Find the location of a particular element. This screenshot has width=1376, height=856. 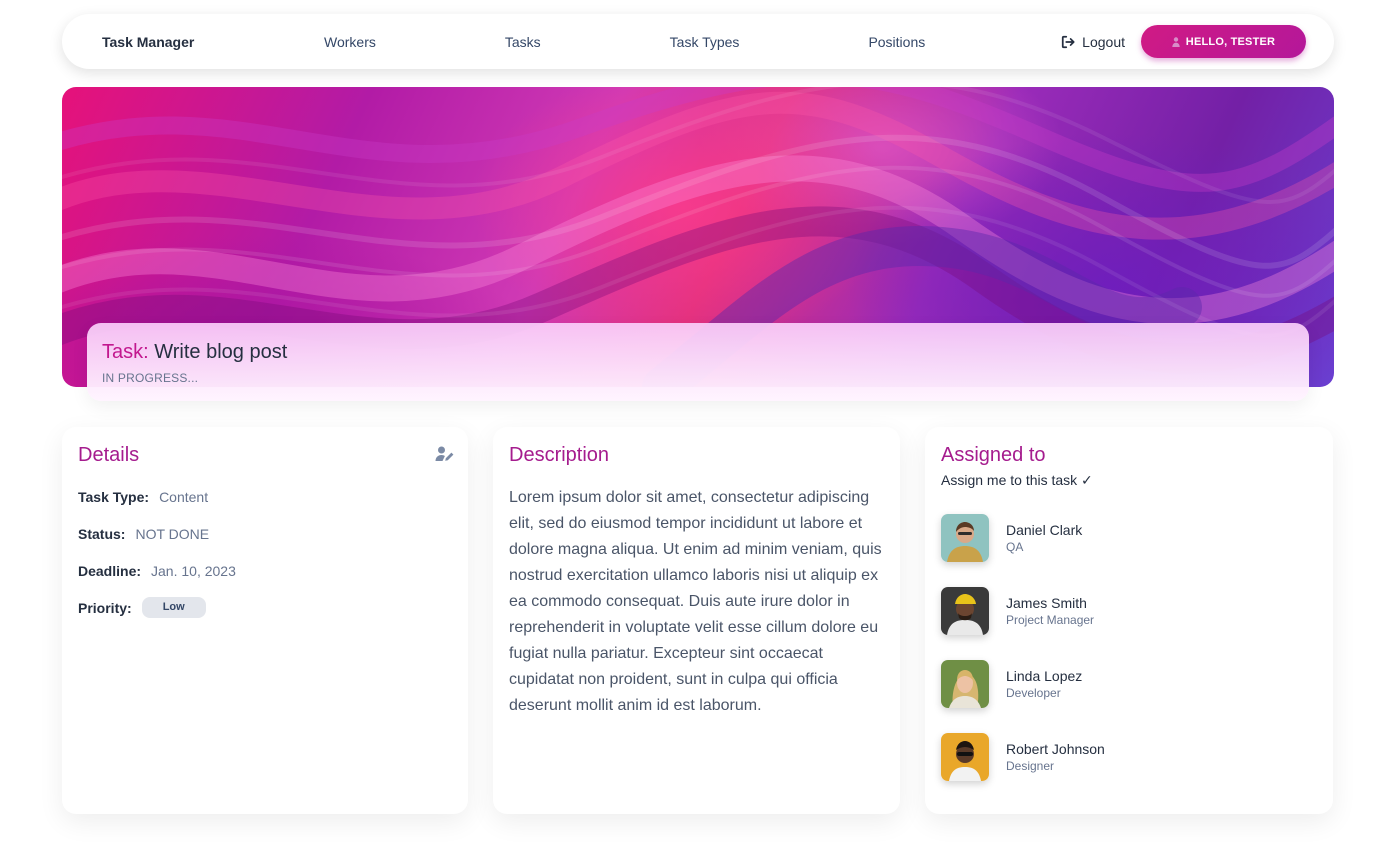

assign-me-link: Assign me to this task ✓ is located at coordinates (1129, 480).